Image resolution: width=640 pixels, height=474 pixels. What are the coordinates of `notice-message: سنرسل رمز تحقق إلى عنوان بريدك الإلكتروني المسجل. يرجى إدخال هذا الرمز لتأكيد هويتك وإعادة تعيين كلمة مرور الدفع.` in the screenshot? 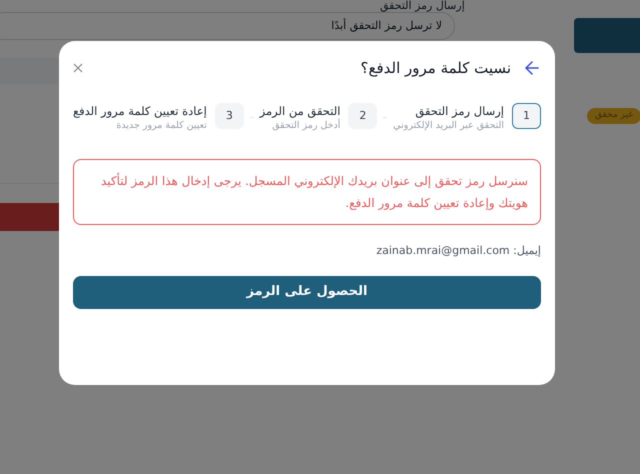 It's located at (307, 192).